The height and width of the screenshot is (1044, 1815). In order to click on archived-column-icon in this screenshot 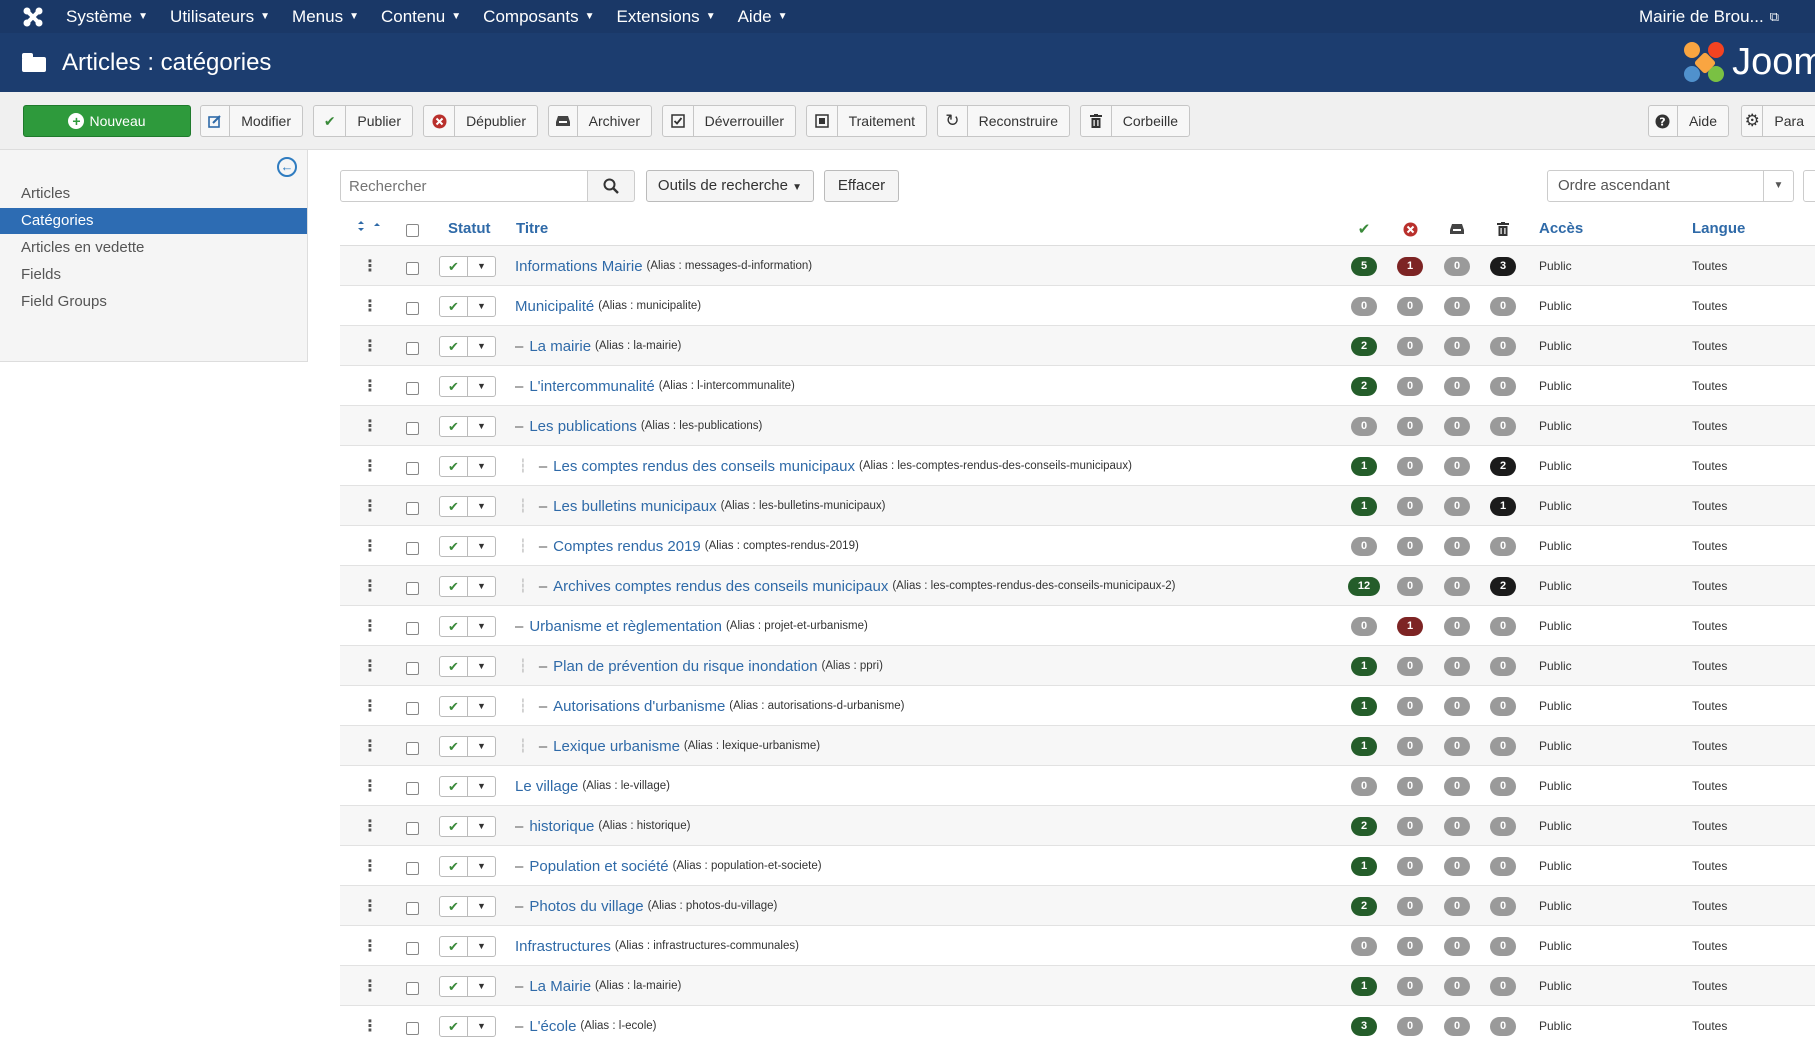, I will do `click(1457, 229)`.